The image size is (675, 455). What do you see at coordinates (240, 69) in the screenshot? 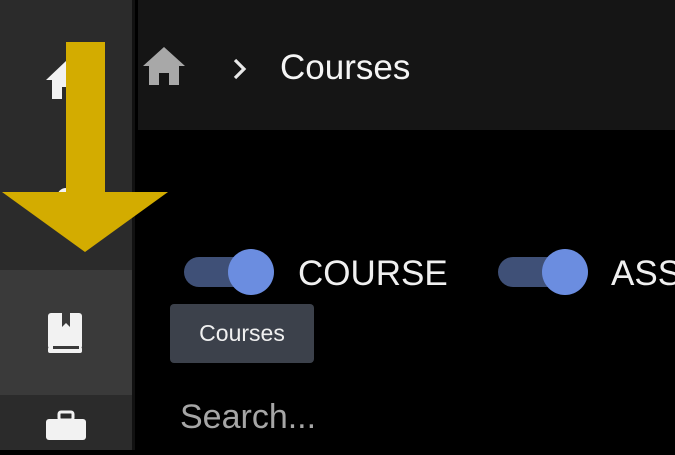
I see `chevron-right-icon` at bounding box center [240, 69].